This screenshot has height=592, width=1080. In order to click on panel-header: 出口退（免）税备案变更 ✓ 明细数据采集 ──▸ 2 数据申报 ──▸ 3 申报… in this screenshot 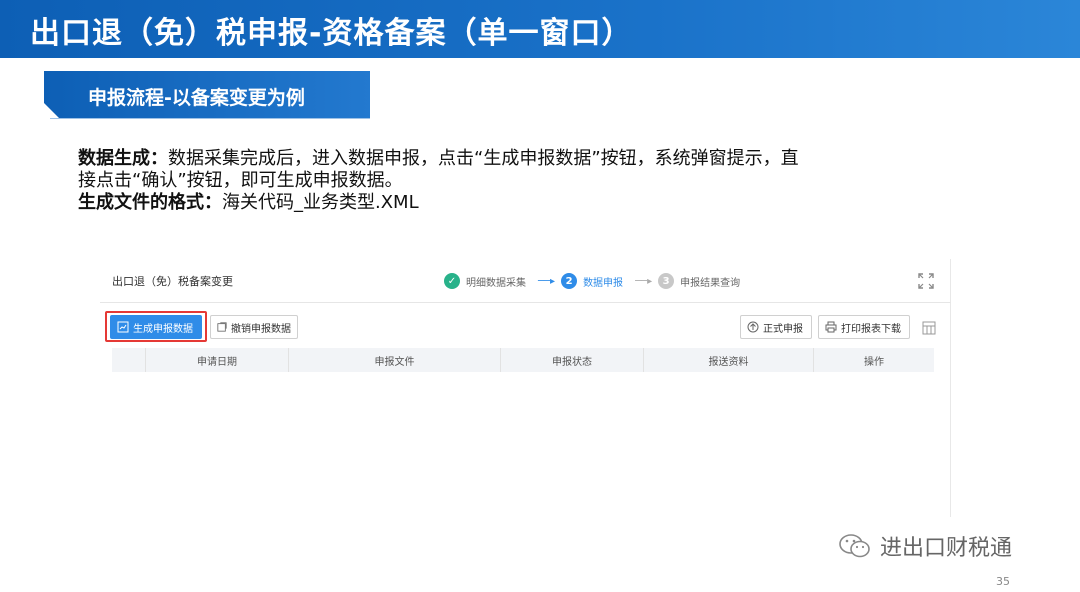, I will do `click(525, 281)`.